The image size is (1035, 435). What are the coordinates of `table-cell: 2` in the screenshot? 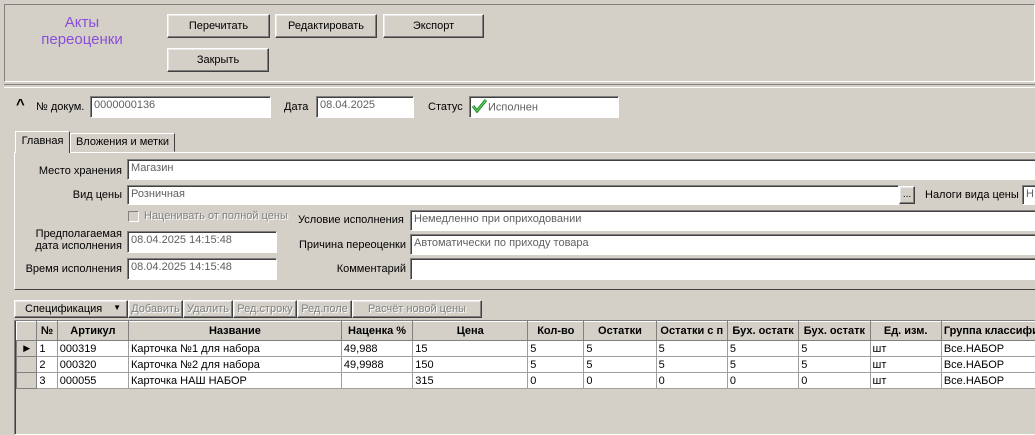 It's located at (47, 365).